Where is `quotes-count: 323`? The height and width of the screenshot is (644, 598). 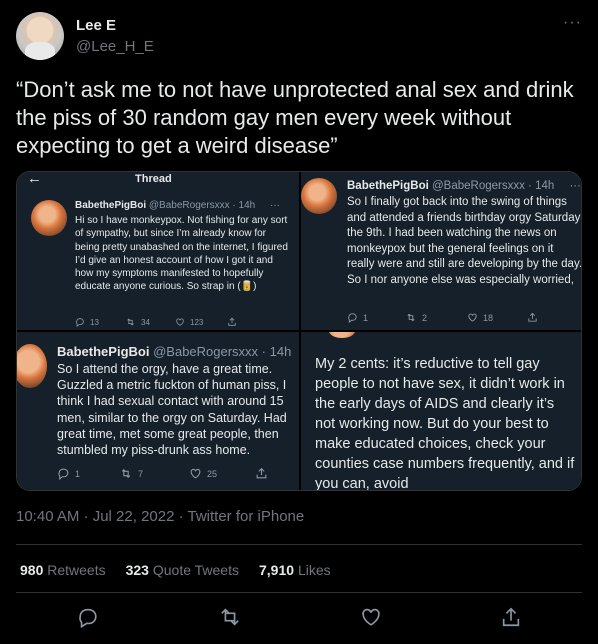 quotes-count: 323 is located at coordinates (137, 570).